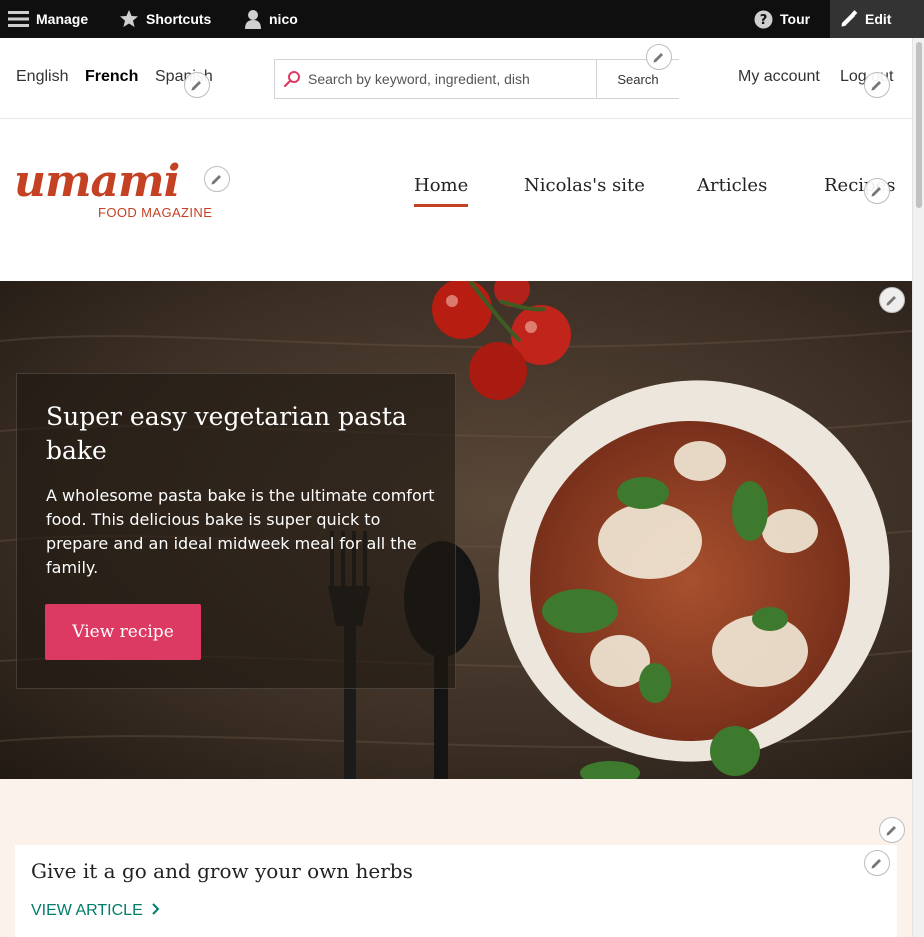 The height and width of the screenshot is (937, 924). I want to click on help-icon: ?, so click(763, 19).